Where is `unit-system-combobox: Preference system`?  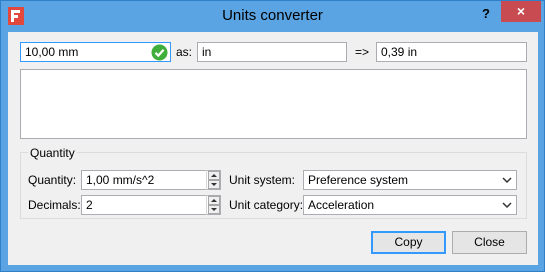
unit-system-combobox: Preference system is located at coordinates (410, 180).